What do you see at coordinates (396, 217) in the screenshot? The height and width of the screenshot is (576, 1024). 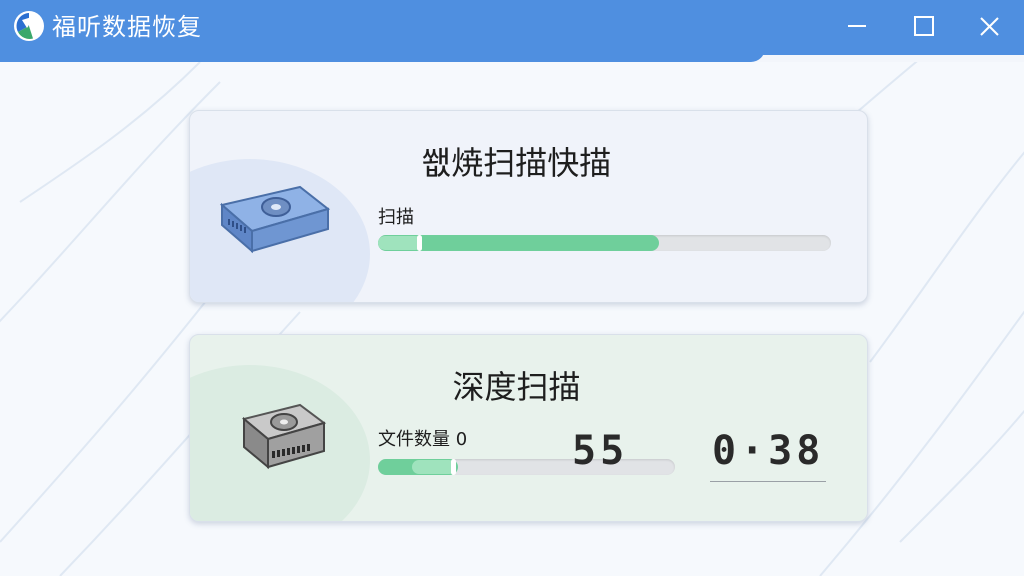 I see `quick-scan-label: 扫描` at bounding box center [396, 217].